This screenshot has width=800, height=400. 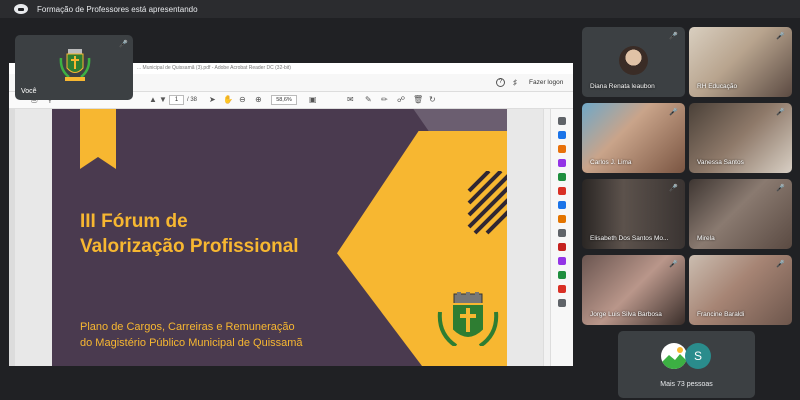 I want to click on organize-pages-icon, so click(x=562, y=205).